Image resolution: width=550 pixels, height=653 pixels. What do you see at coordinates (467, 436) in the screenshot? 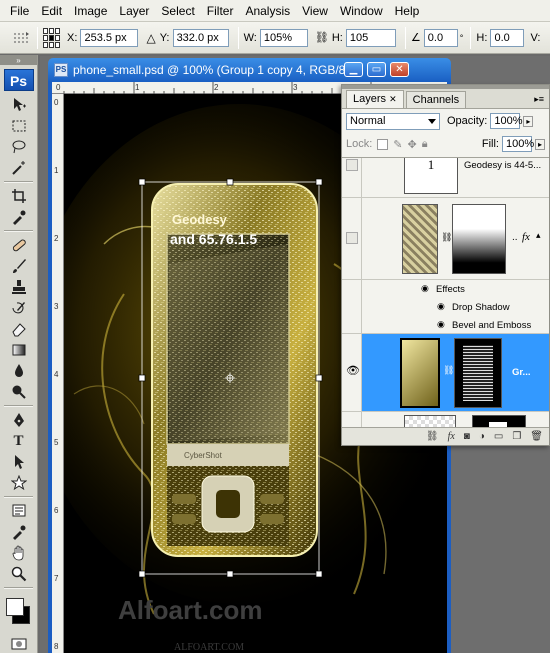
I see `add-mask-icon: ◙` at bounding box center [467, 436].